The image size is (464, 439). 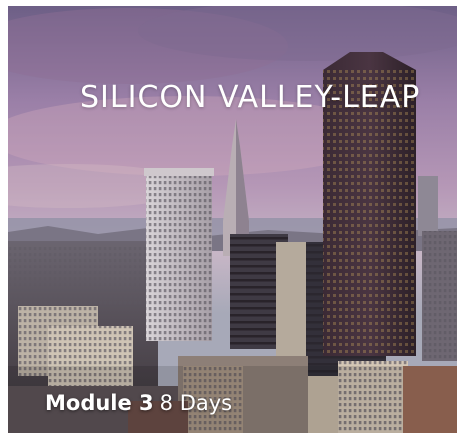 What do you see at coordinates (196, 403) in the screenshot?
I see `module-duration: 8 Days` at bounding box center [196, 403].